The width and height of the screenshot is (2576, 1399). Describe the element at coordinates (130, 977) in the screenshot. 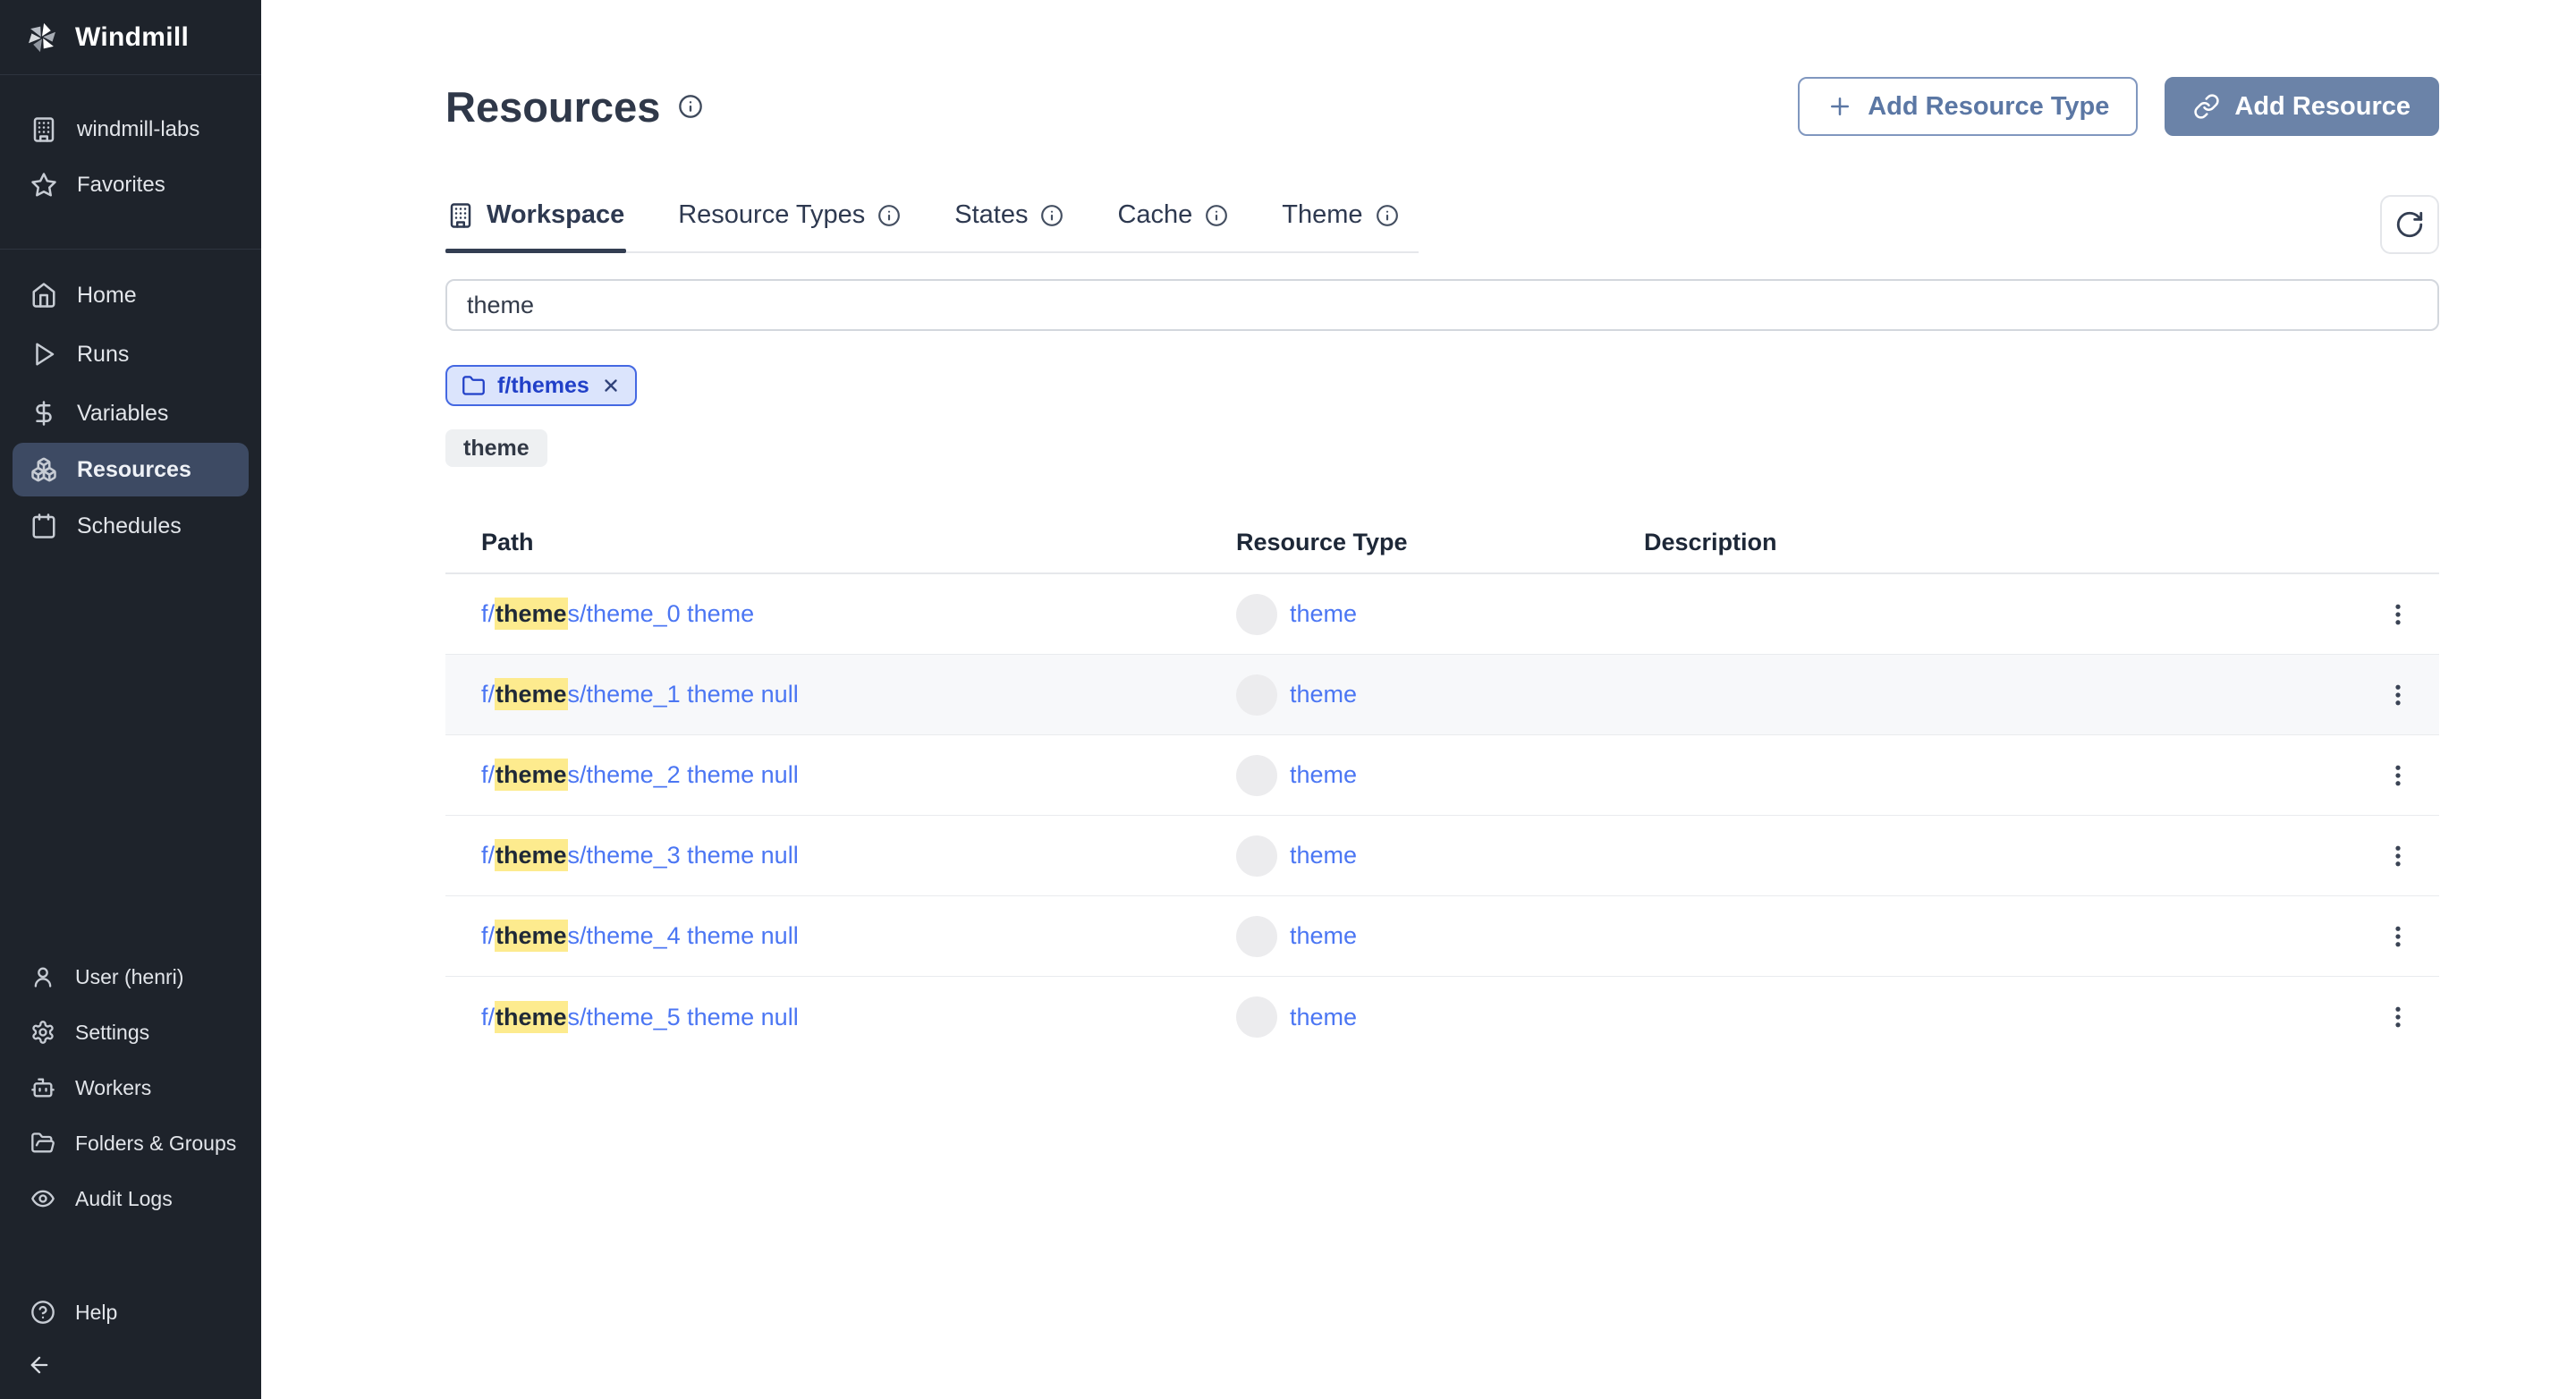

I see `sidebar-item-user: User (henri)` at that location.